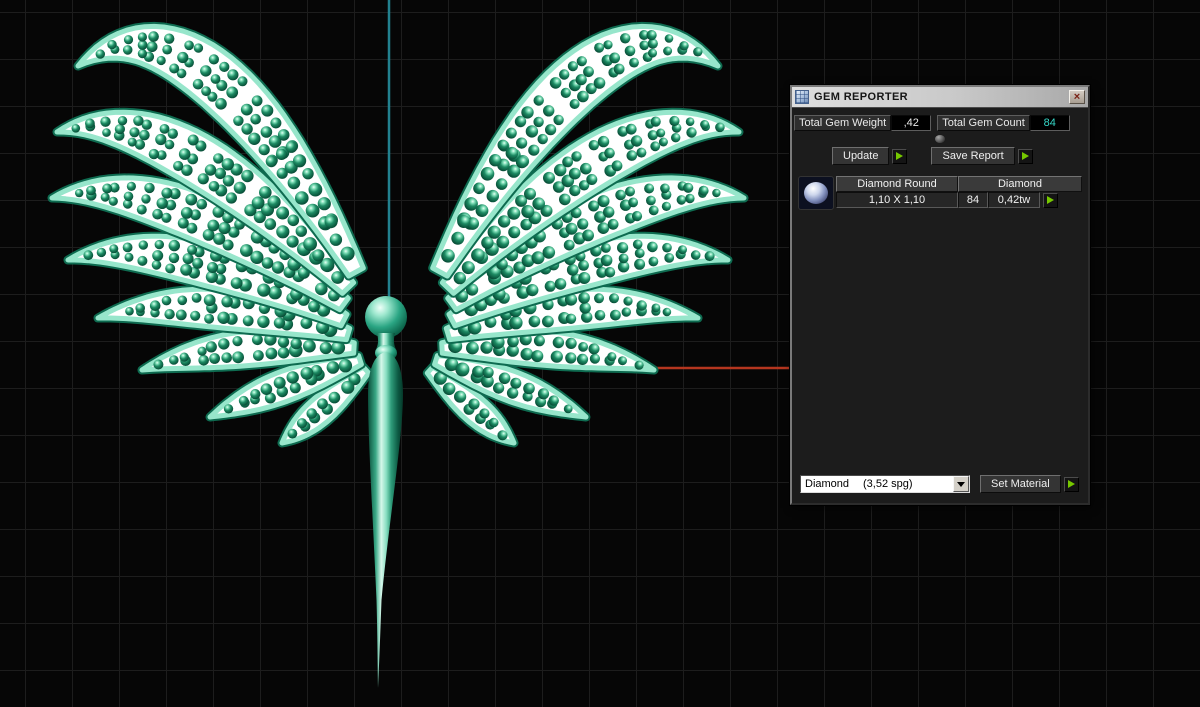 The image size is (1200, 707). I want to click on total-gem-weight-label: Total Gem Weight, so click(843, 123).